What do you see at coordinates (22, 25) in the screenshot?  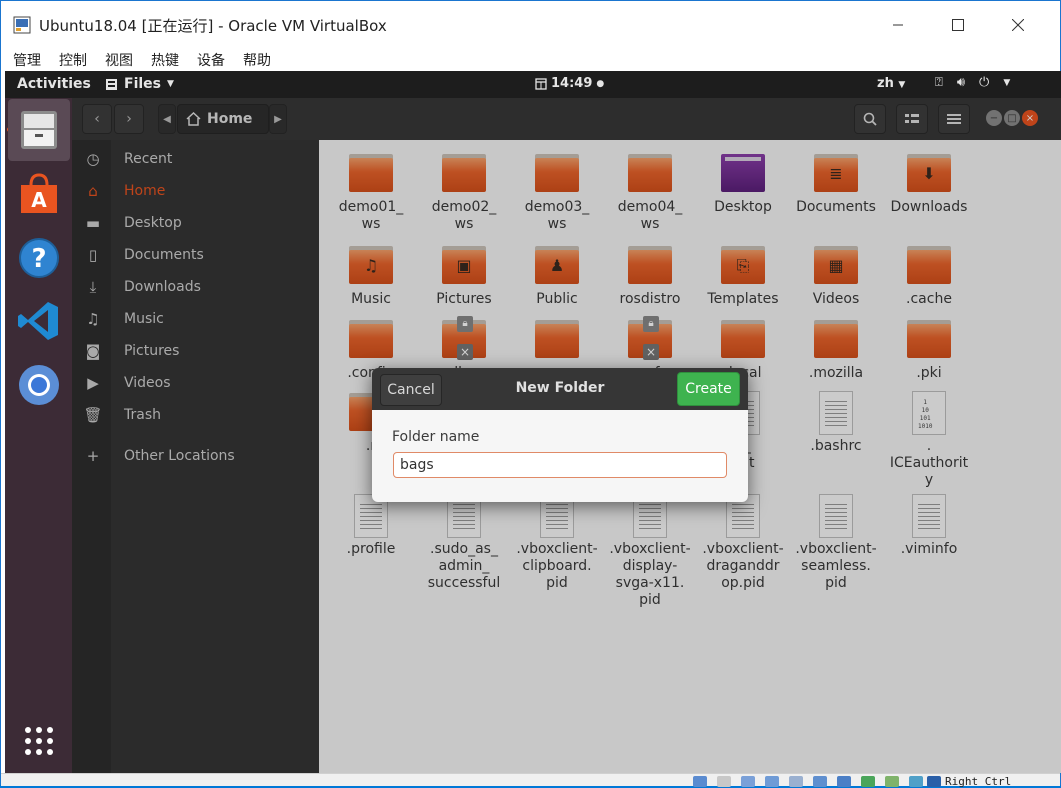 I see `virtualbox-app-icon` at bounding box center [22, 25].